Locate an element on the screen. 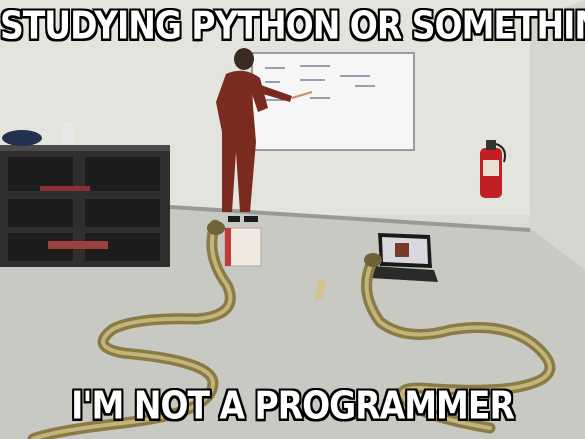 The height and width of the screenshot is (439, 585). top-caption: STUDYING PYTHON OR SOMETHING is located at coordinates (292, 25).